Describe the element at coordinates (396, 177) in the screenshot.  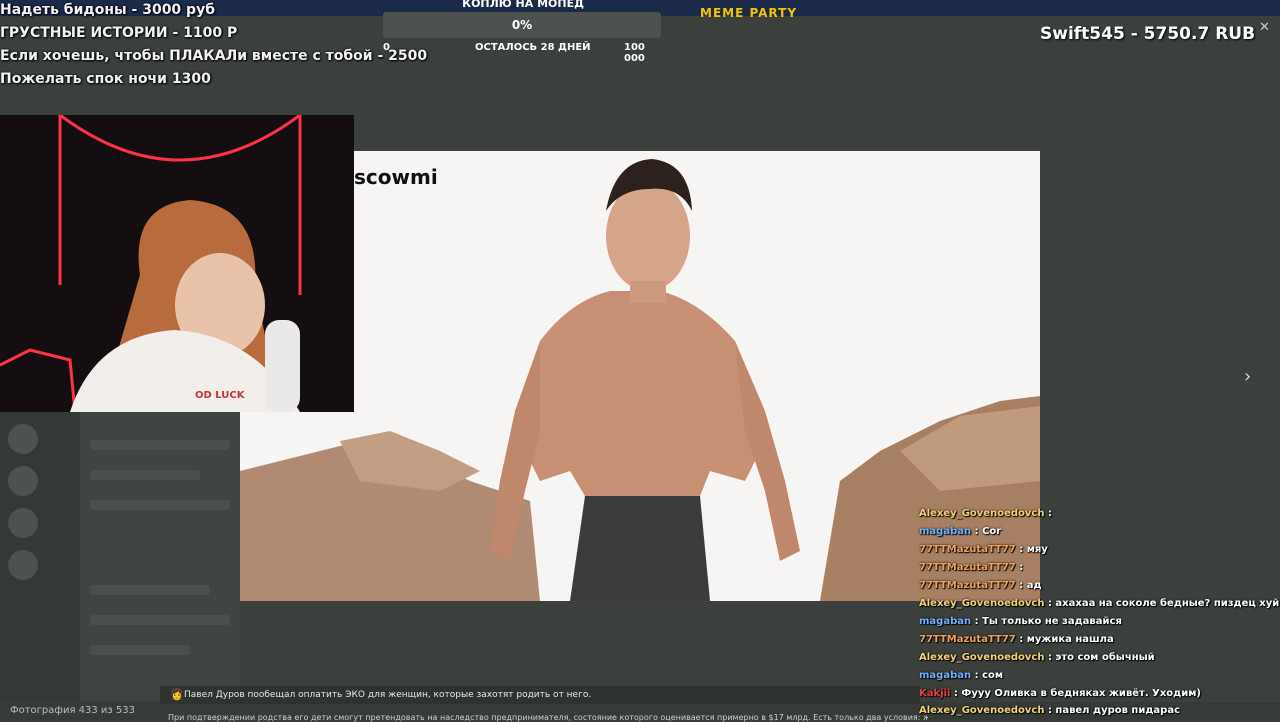
I see `overlay-caption: scowmi` at that location.